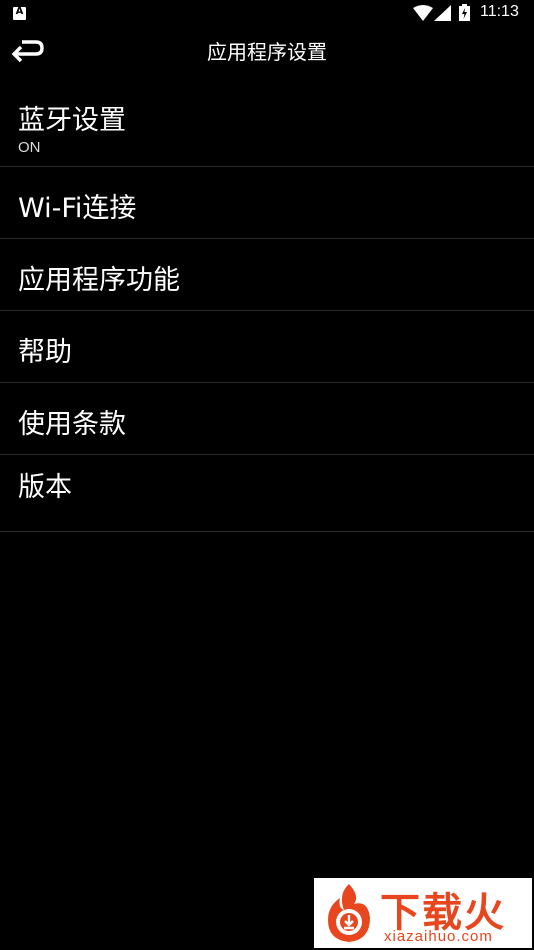  Describe the element at coordinates (267, 203) in the screenshot. I see `settings-item-wifi: Wi-Fi连接` at that location.